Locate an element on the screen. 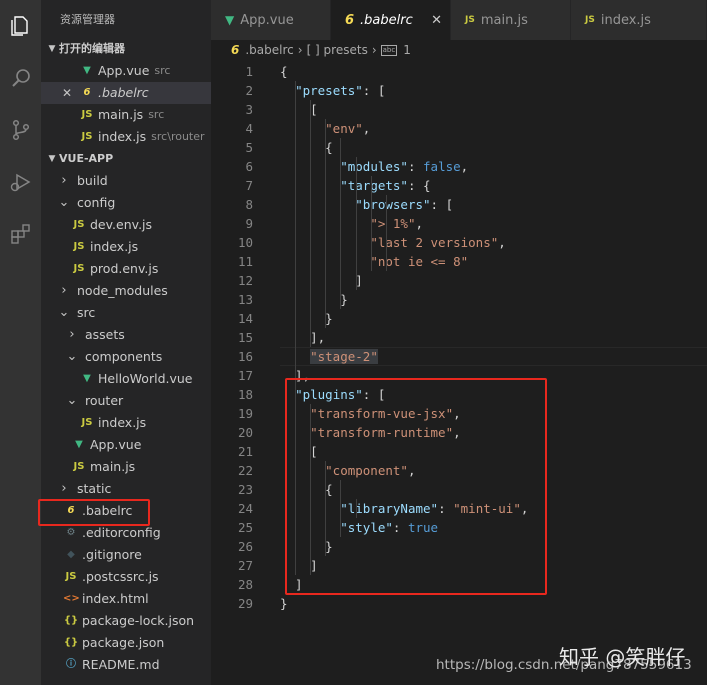 This screenshot has height=685, width=707. tree-item-label: src is located at coordinates (86, 312).